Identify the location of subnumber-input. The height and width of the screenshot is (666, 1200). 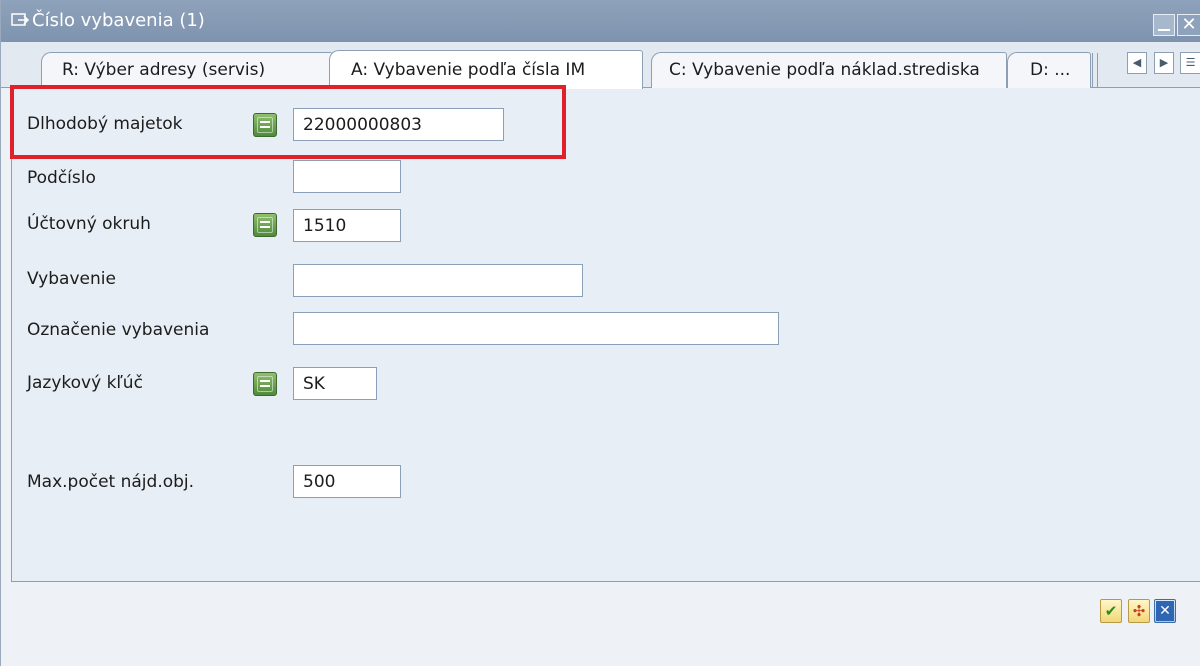
(347, 176).